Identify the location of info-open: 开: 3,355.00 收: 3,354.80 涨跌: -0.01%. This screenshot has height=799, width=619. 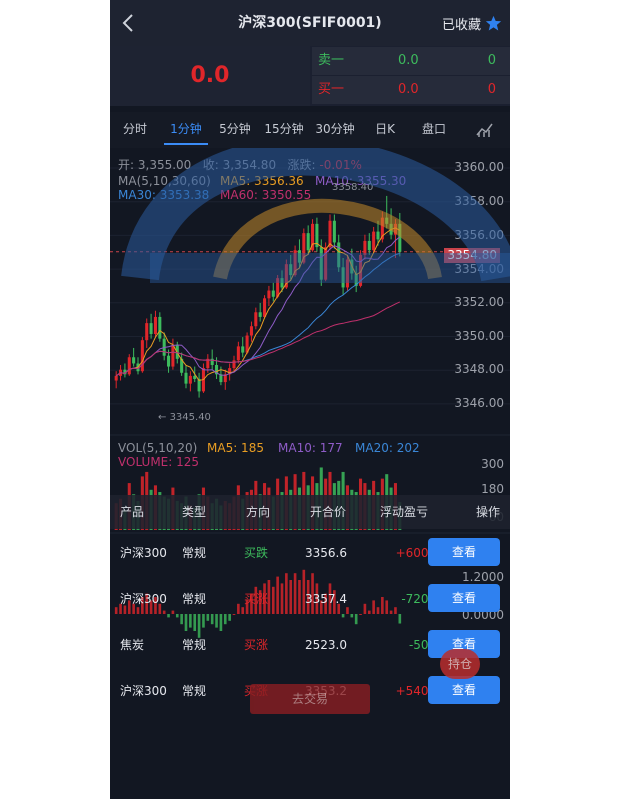
(240, 165).